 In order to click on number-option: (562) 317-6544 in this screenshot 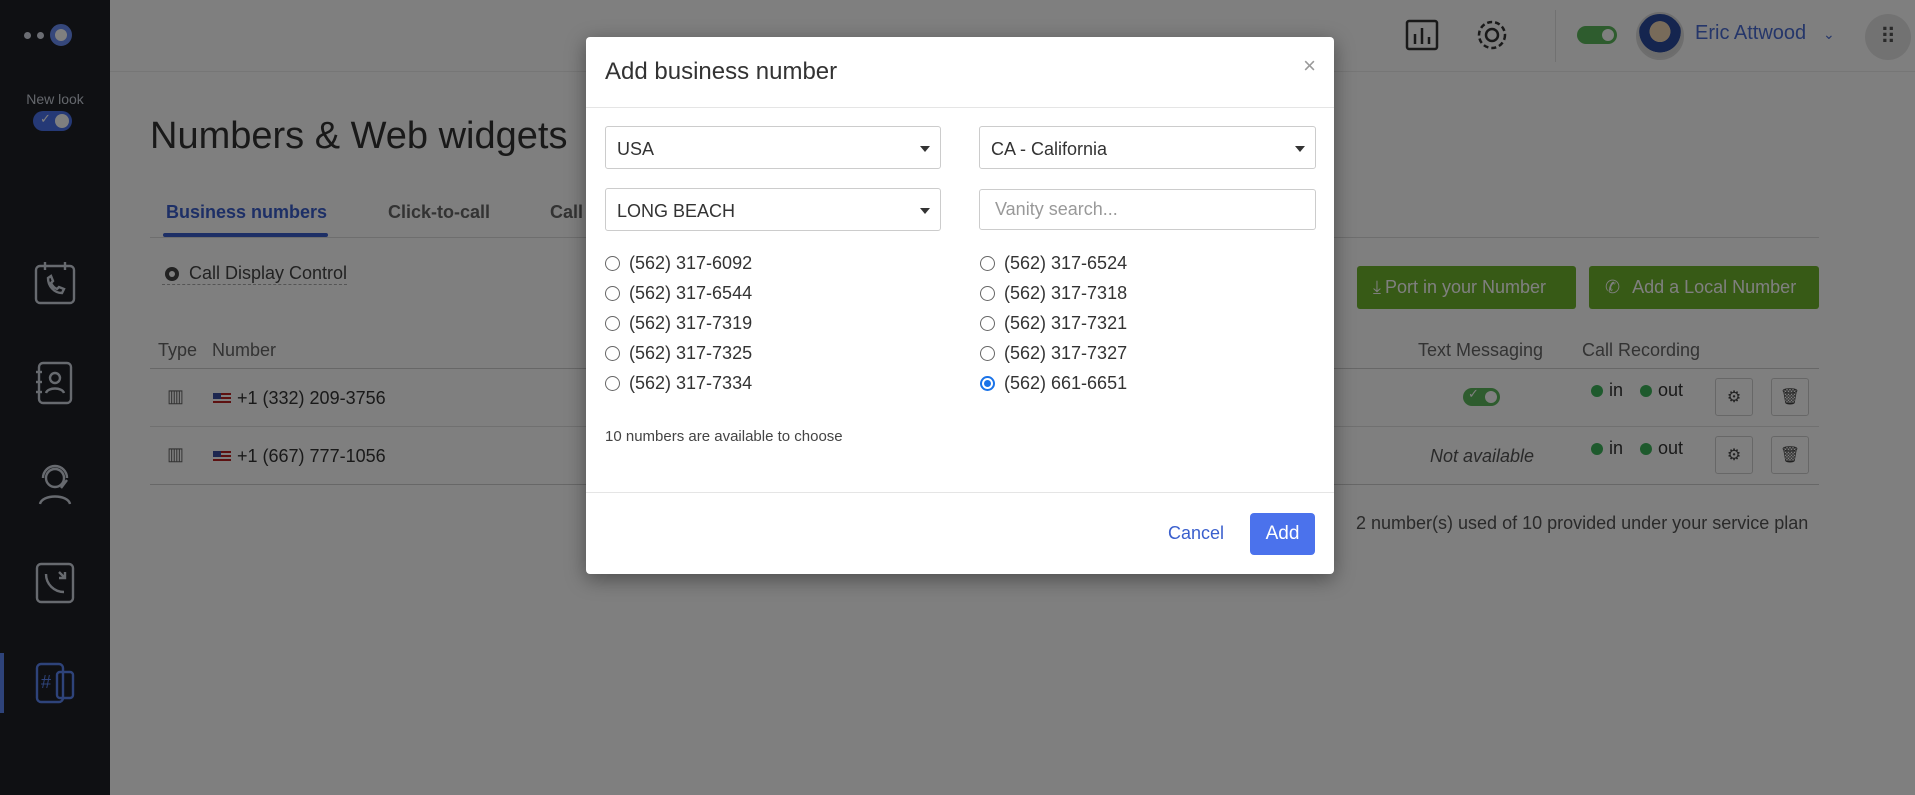, I will do `click(678, 293)`.